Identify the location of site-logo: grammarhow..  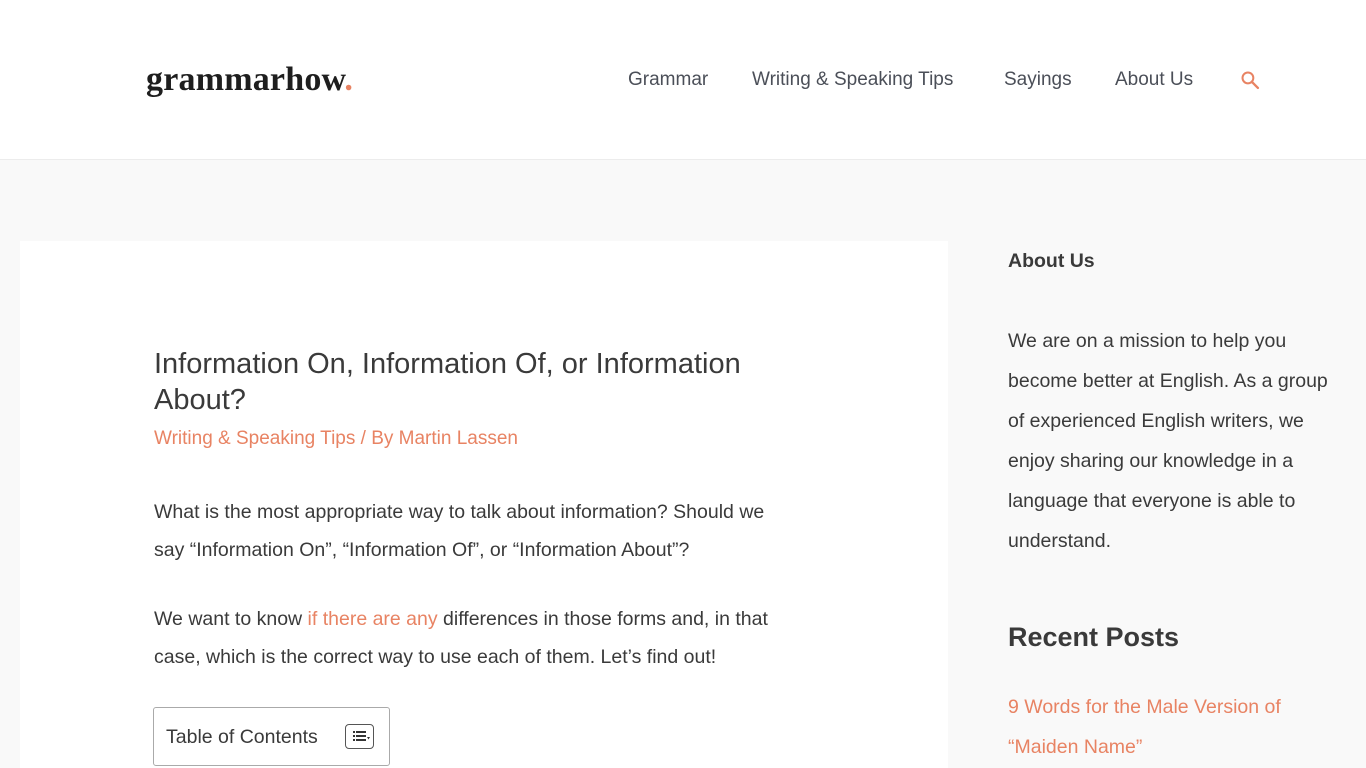
(249, 80).